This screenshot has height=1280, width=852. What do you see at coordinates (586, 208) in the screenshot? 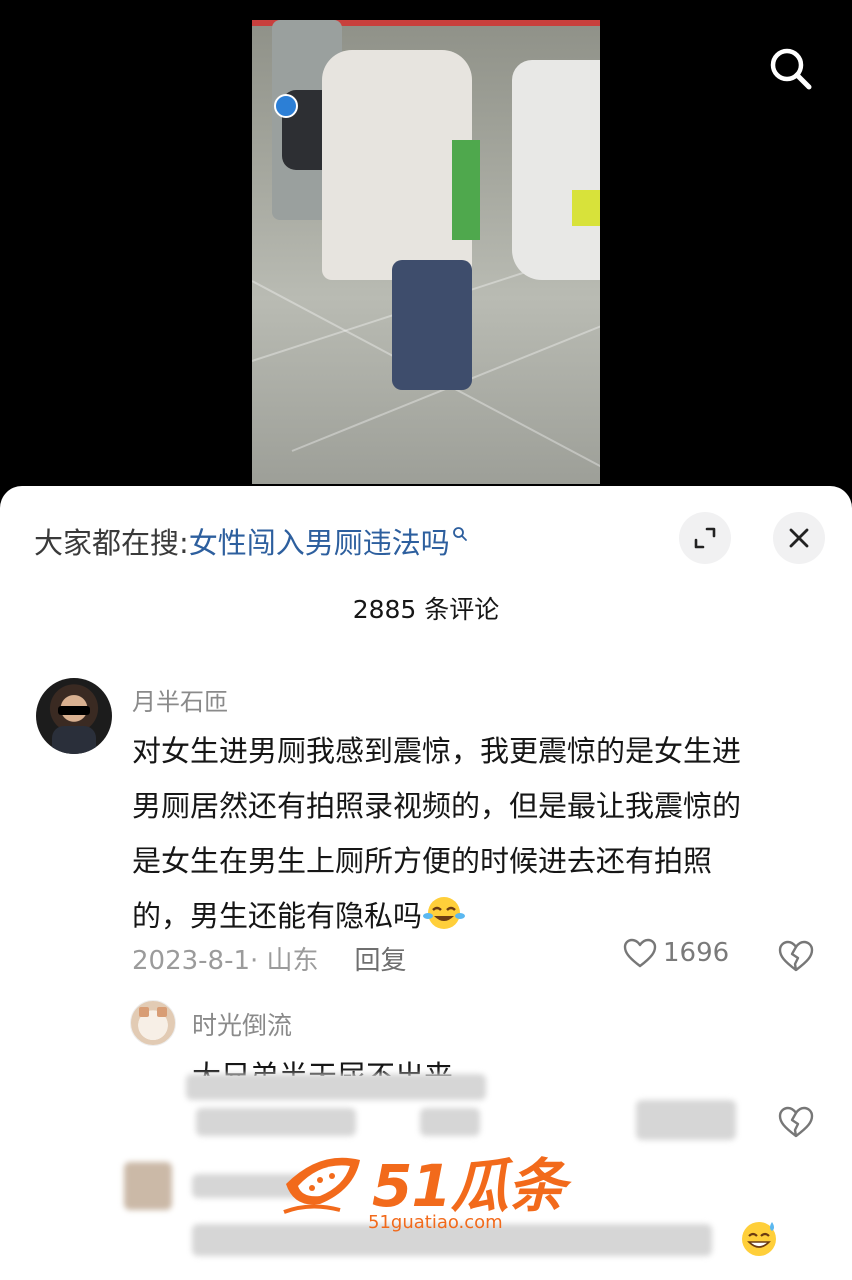
I see `yellow-sign` at bounding box center [586, 208].